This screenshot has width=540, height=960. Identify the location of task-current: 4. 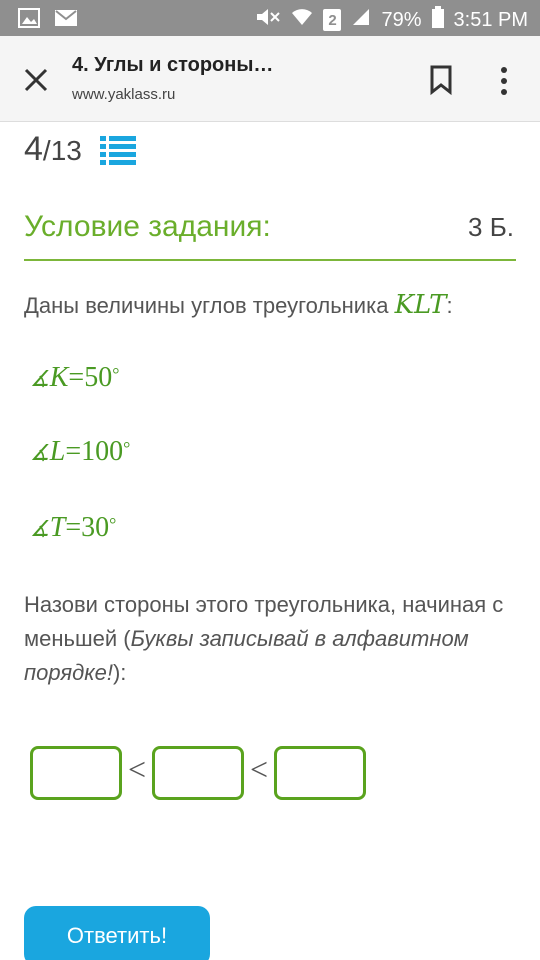
(33, 149).